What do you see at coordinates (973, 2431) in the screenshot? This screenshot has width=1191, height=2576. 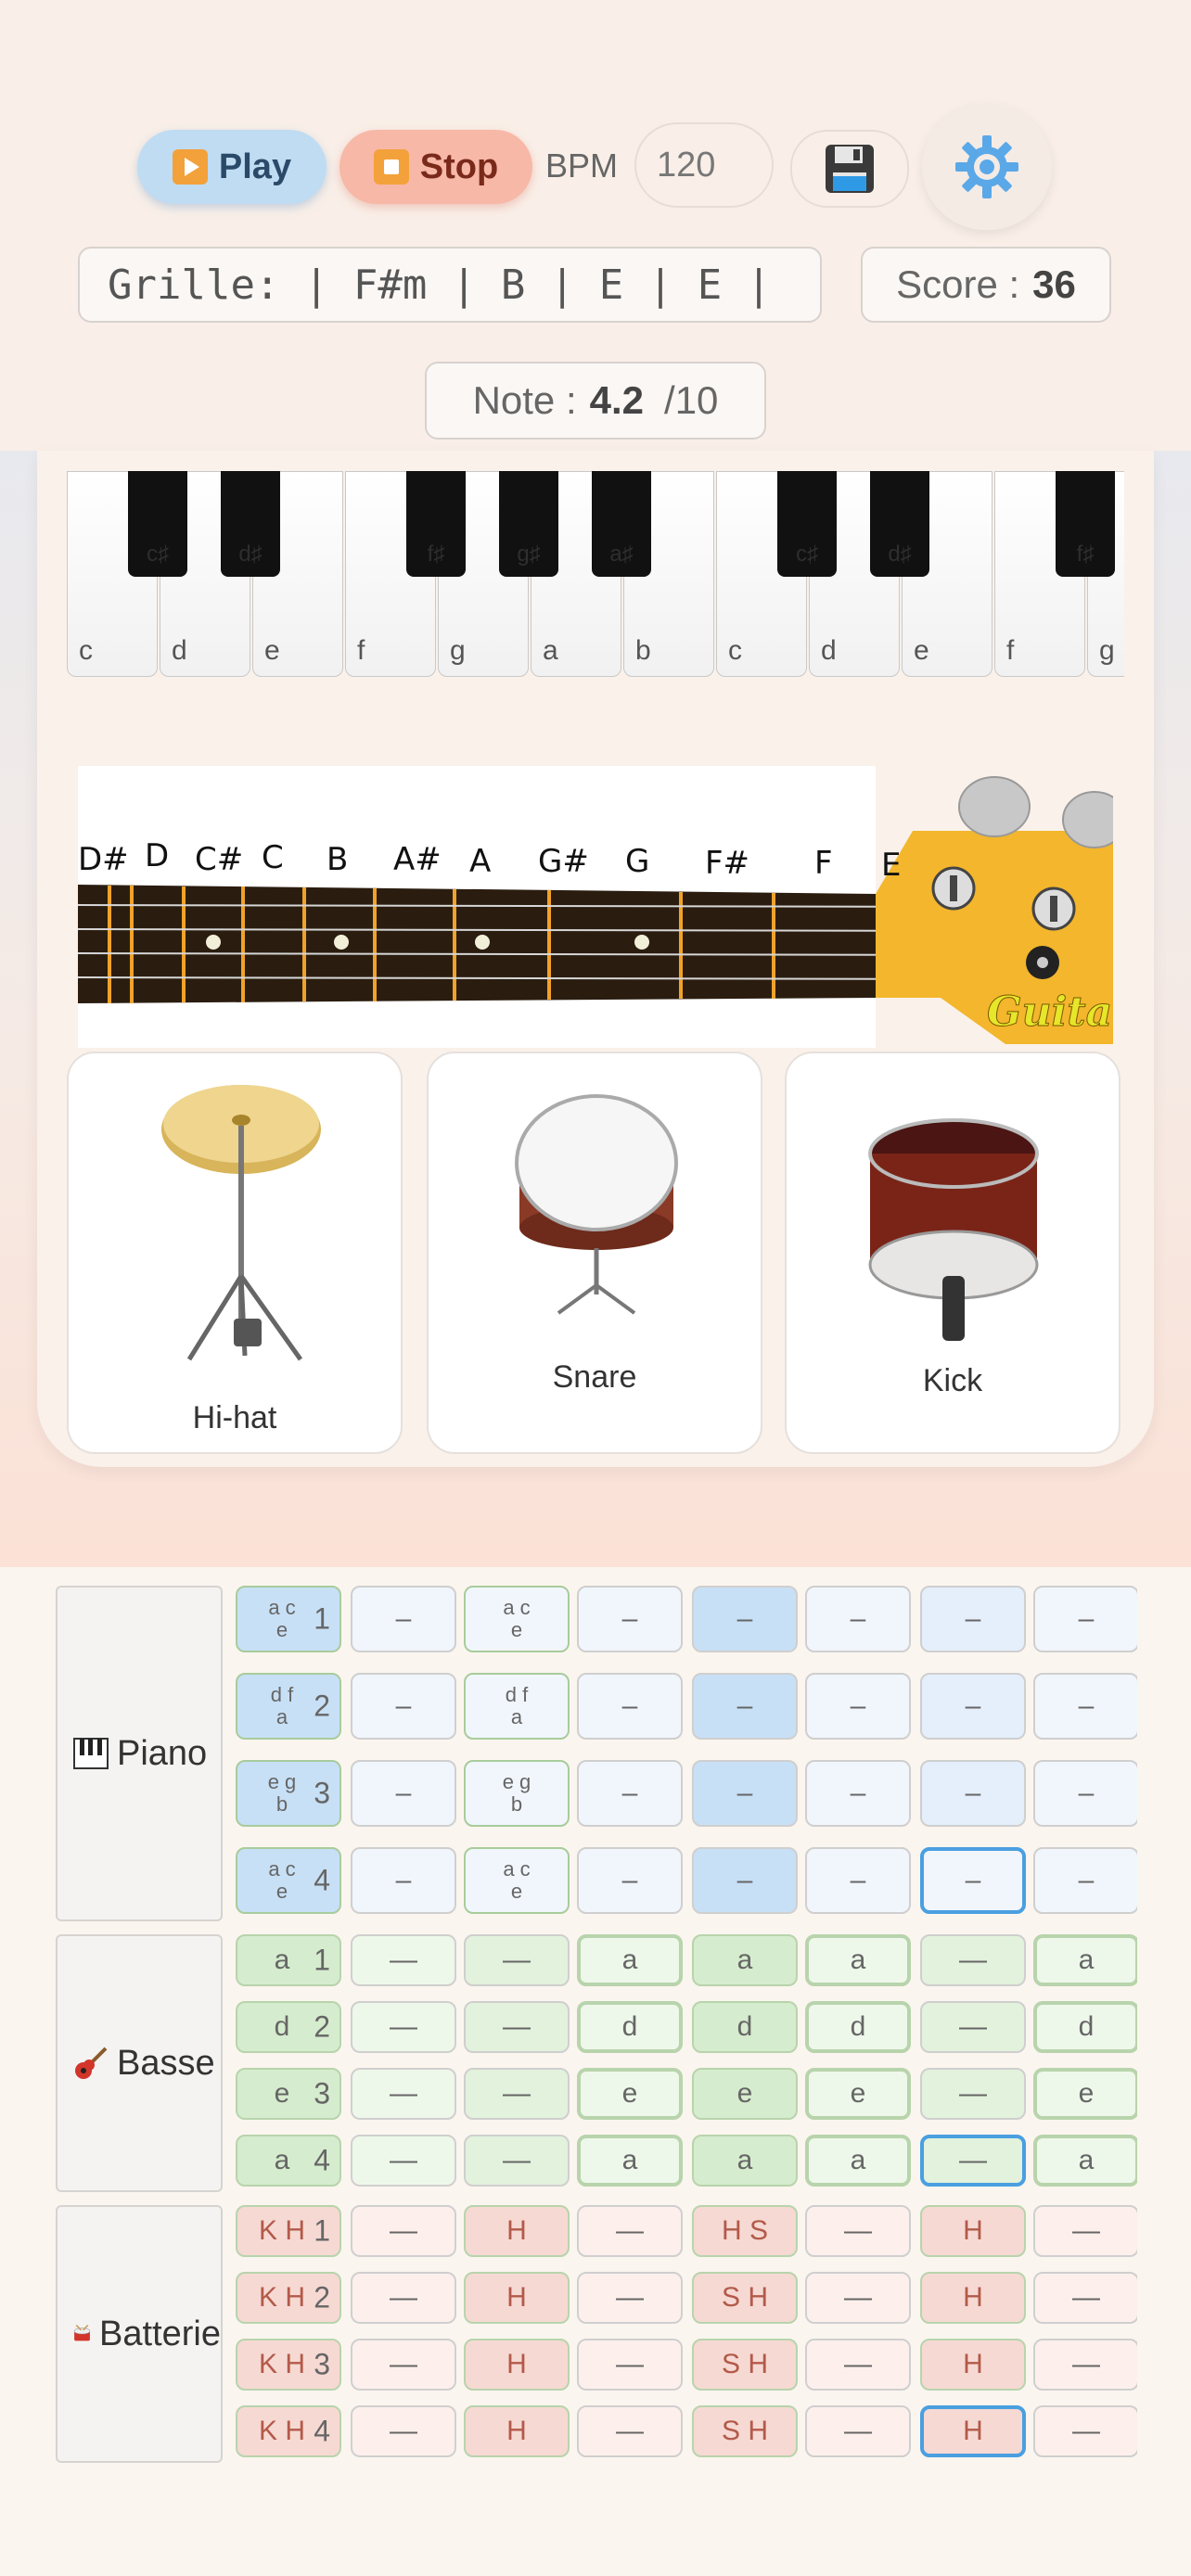 I see `step-cell-cursor: H` at bounding box center [973, 2431].